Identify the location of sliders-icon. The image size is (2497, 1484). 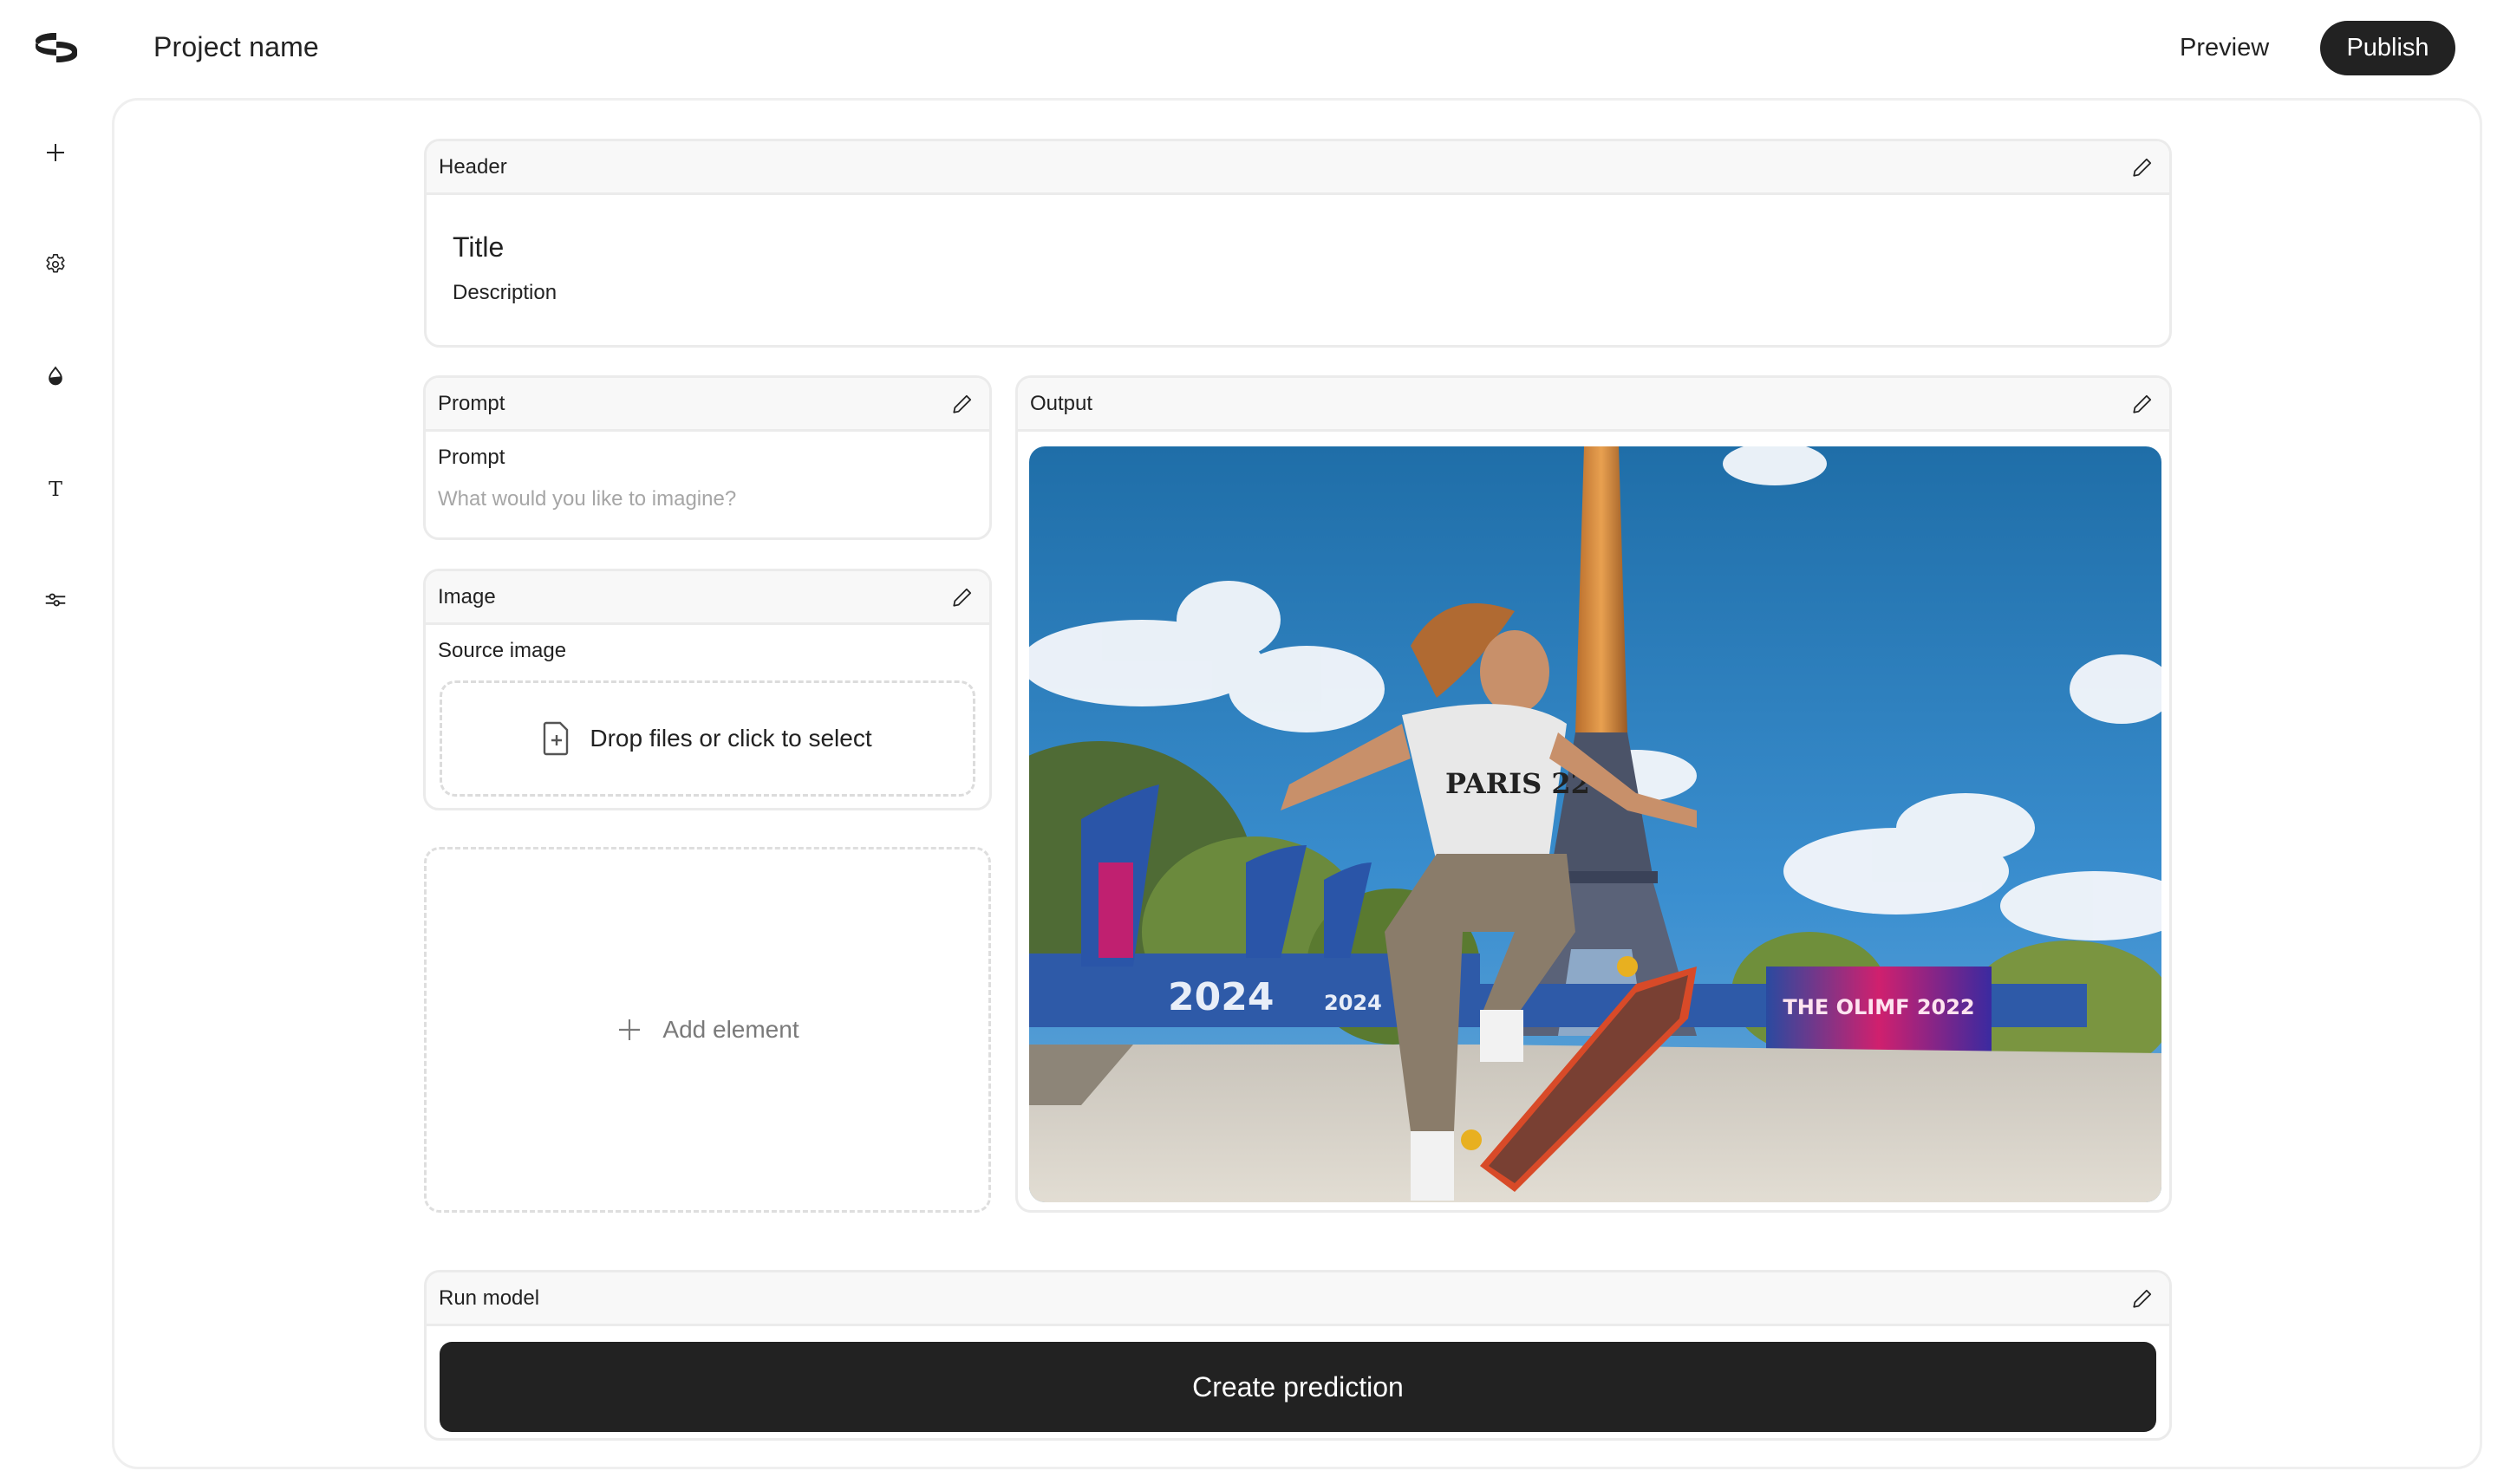
(55, 600).